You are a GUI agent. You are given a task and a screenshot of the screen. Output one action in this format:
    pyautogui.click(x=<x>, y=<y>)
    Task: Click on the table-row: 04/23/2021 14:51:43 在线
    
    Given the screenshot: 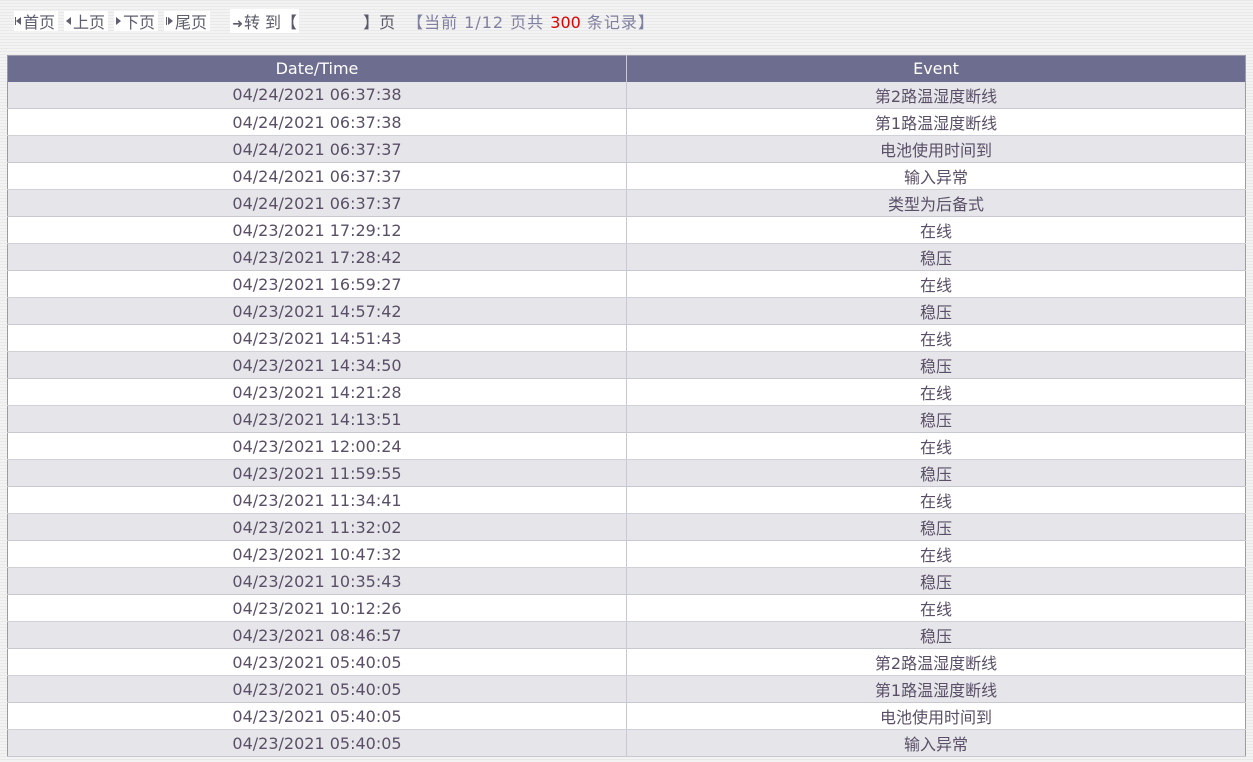 What is the action you would take?
    pyautogui.click(x=626, y=338)
    